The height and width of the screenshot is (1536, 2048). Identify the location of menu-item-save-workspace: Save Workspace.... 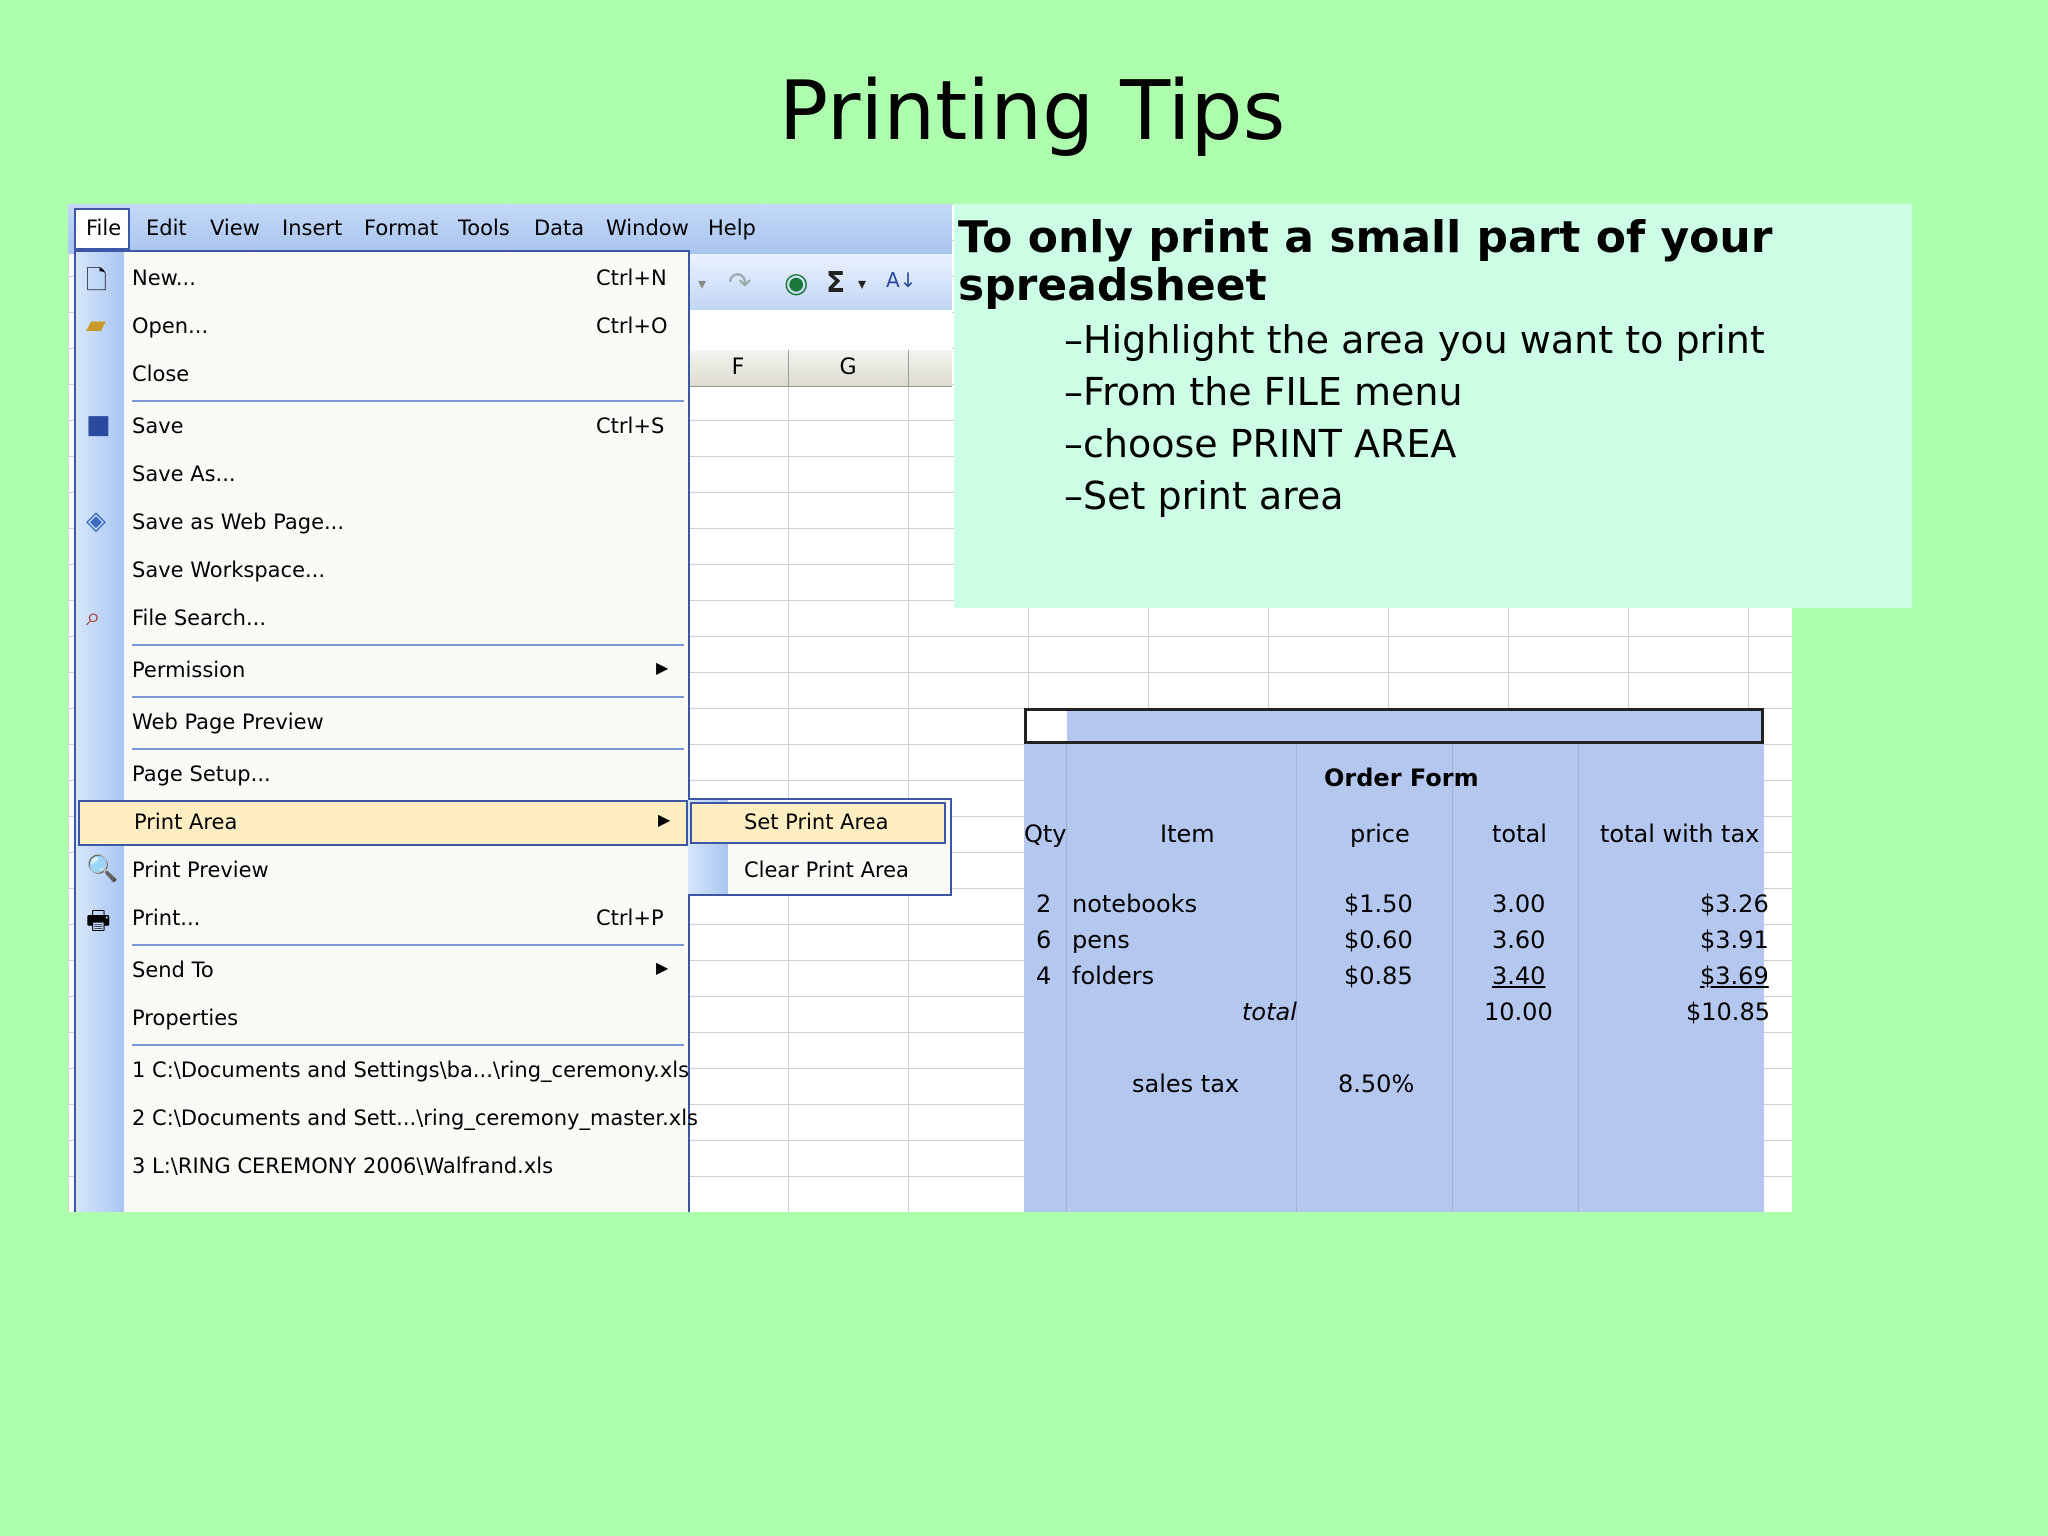
(382, 571).